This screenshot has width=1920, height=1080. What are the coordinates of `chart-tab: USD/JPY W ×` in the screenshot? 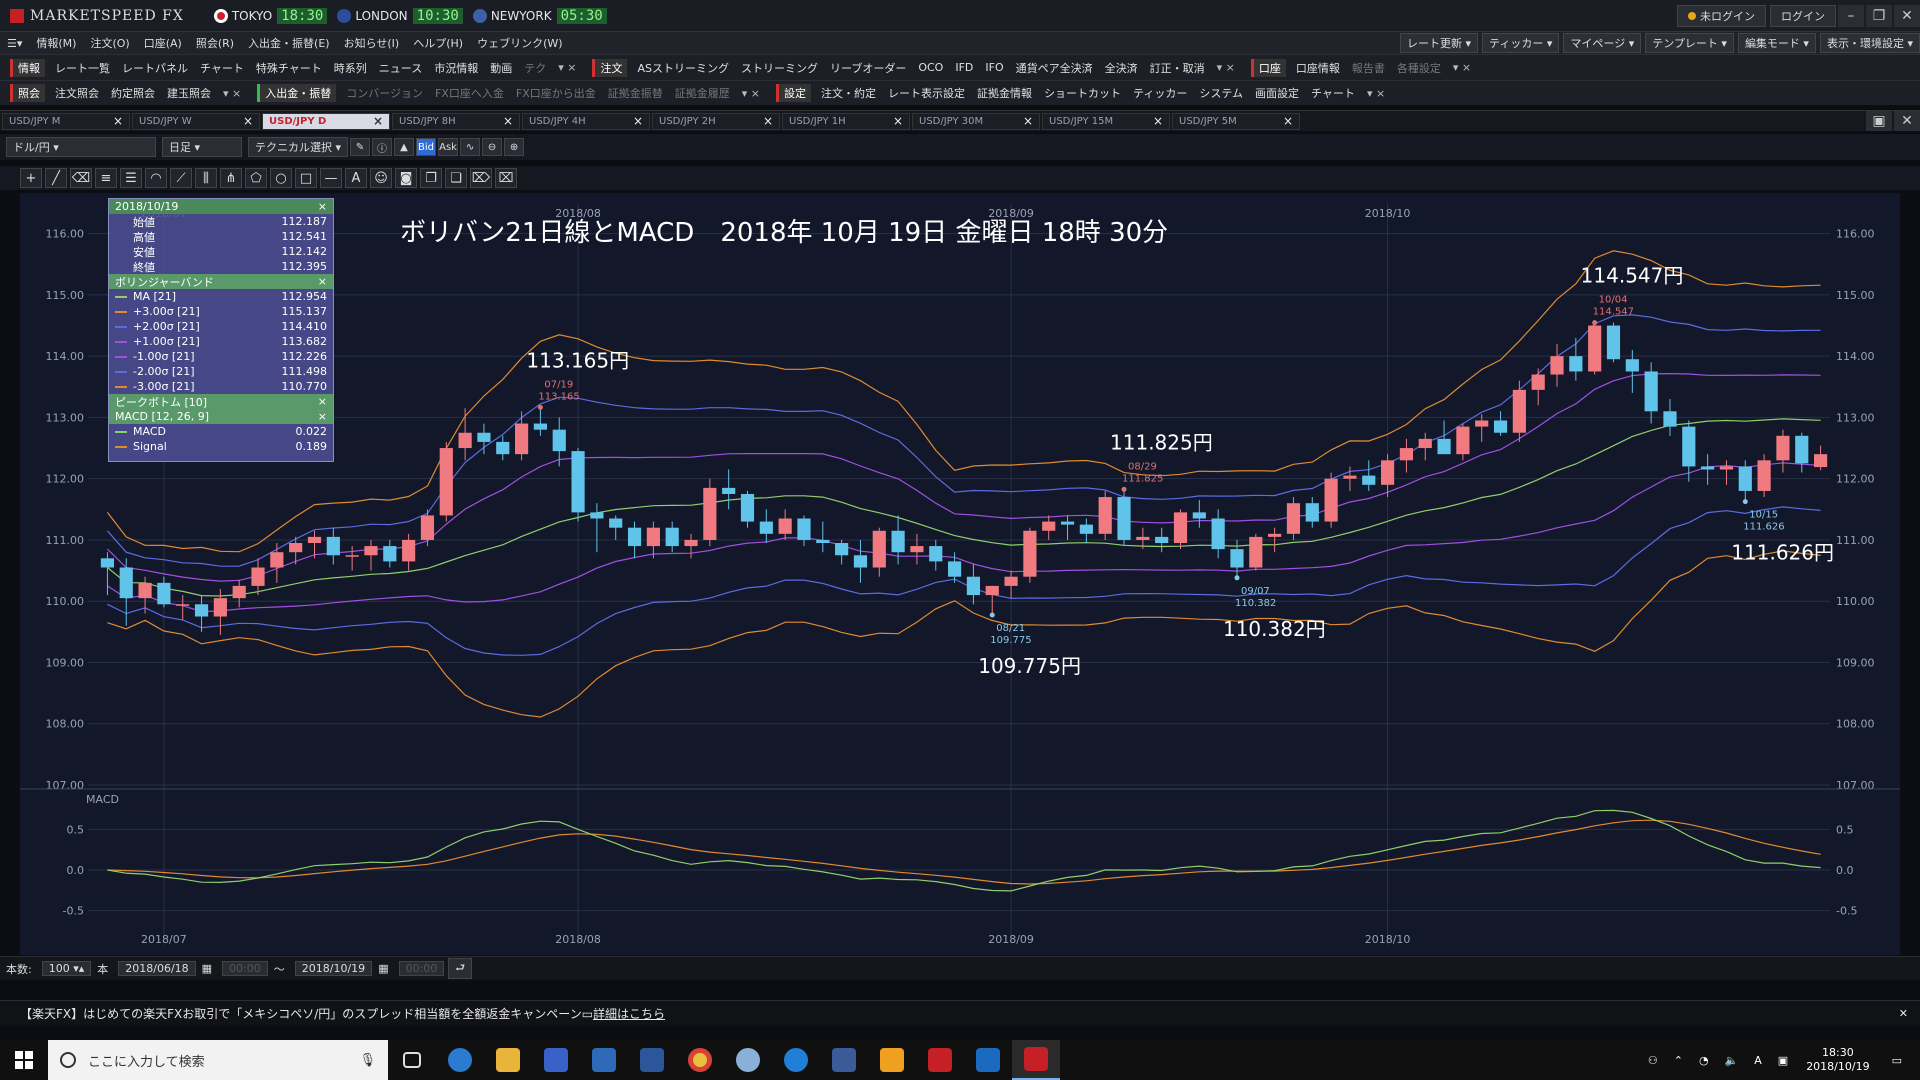 It's located at (196, 121).